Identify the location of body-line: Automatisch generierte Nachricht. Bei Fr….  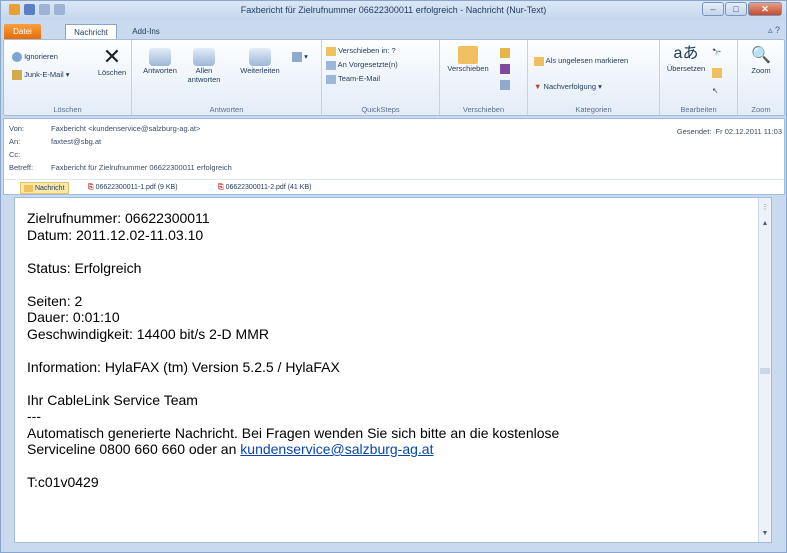
(293, 432).